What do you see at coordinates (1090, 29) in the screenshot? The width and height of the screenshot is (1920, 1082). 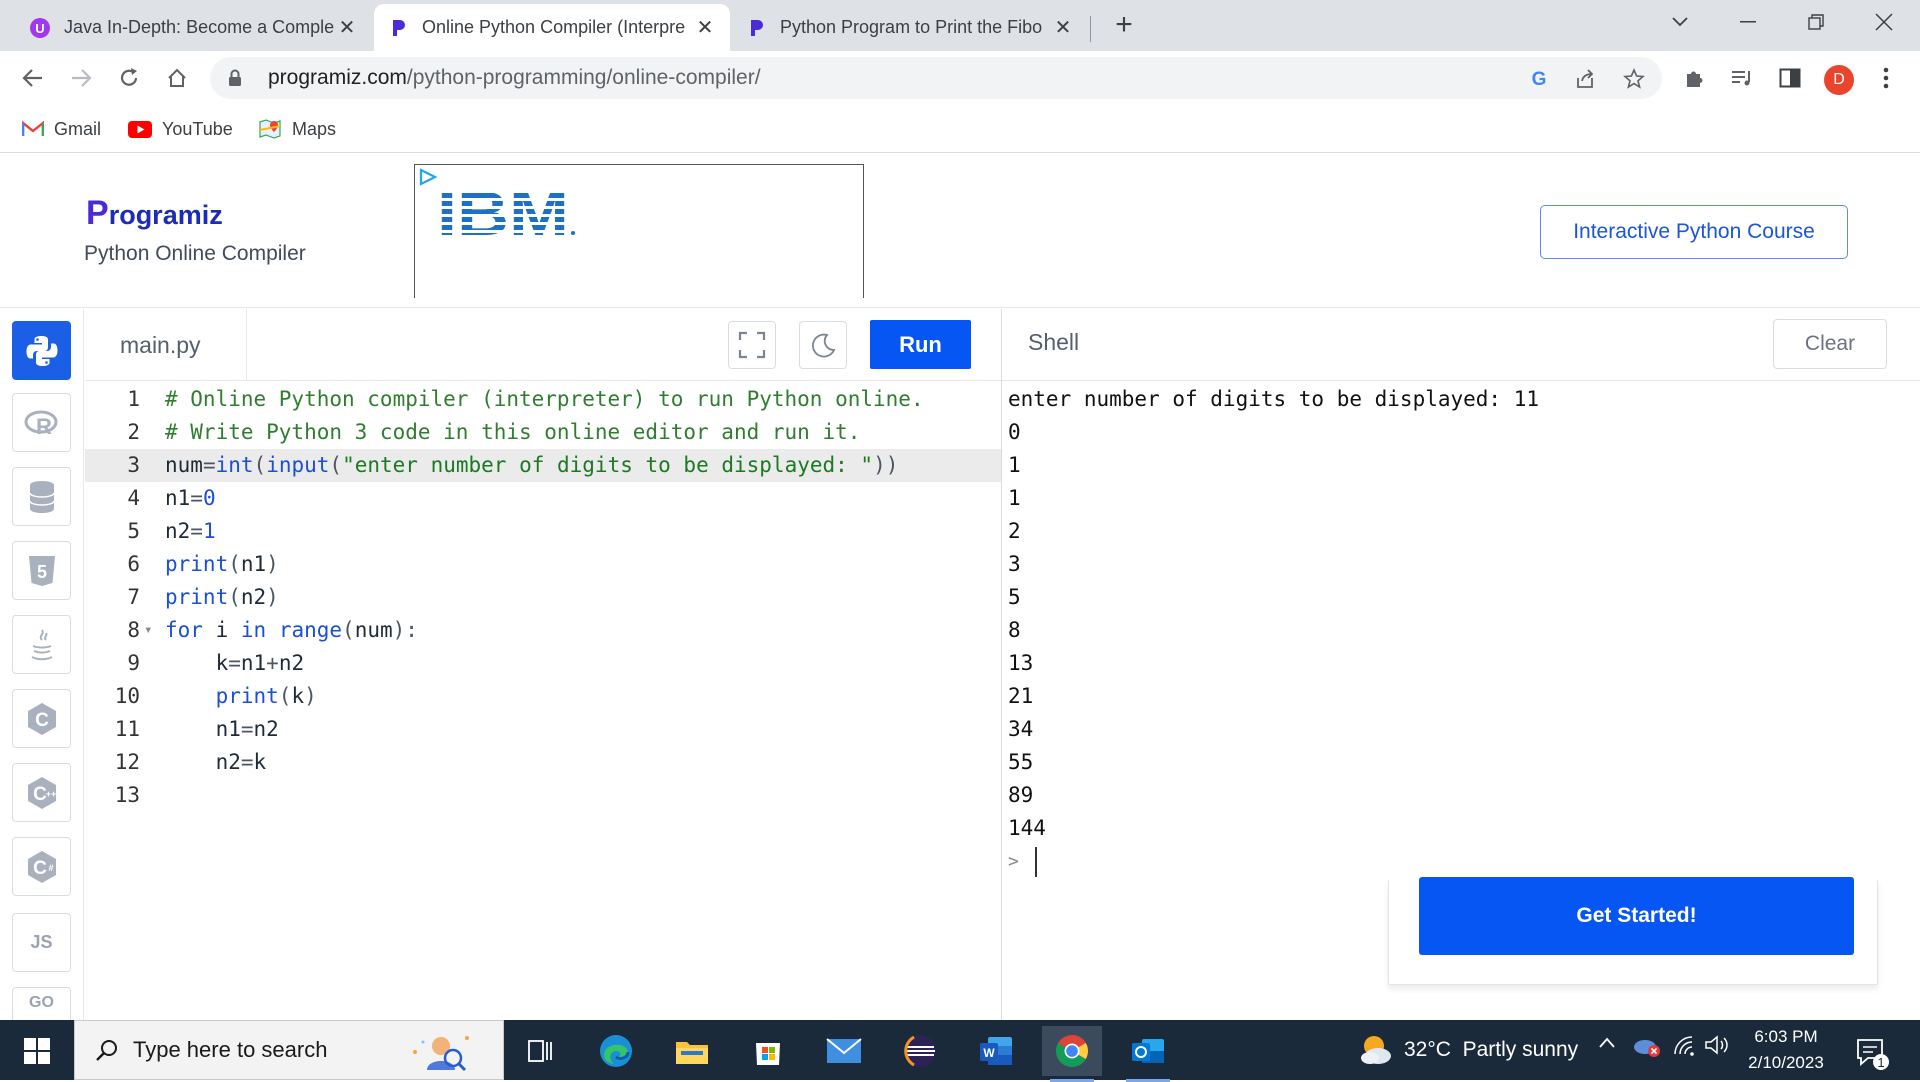 I see `tab-divider` at bounding box center [1090, 29].